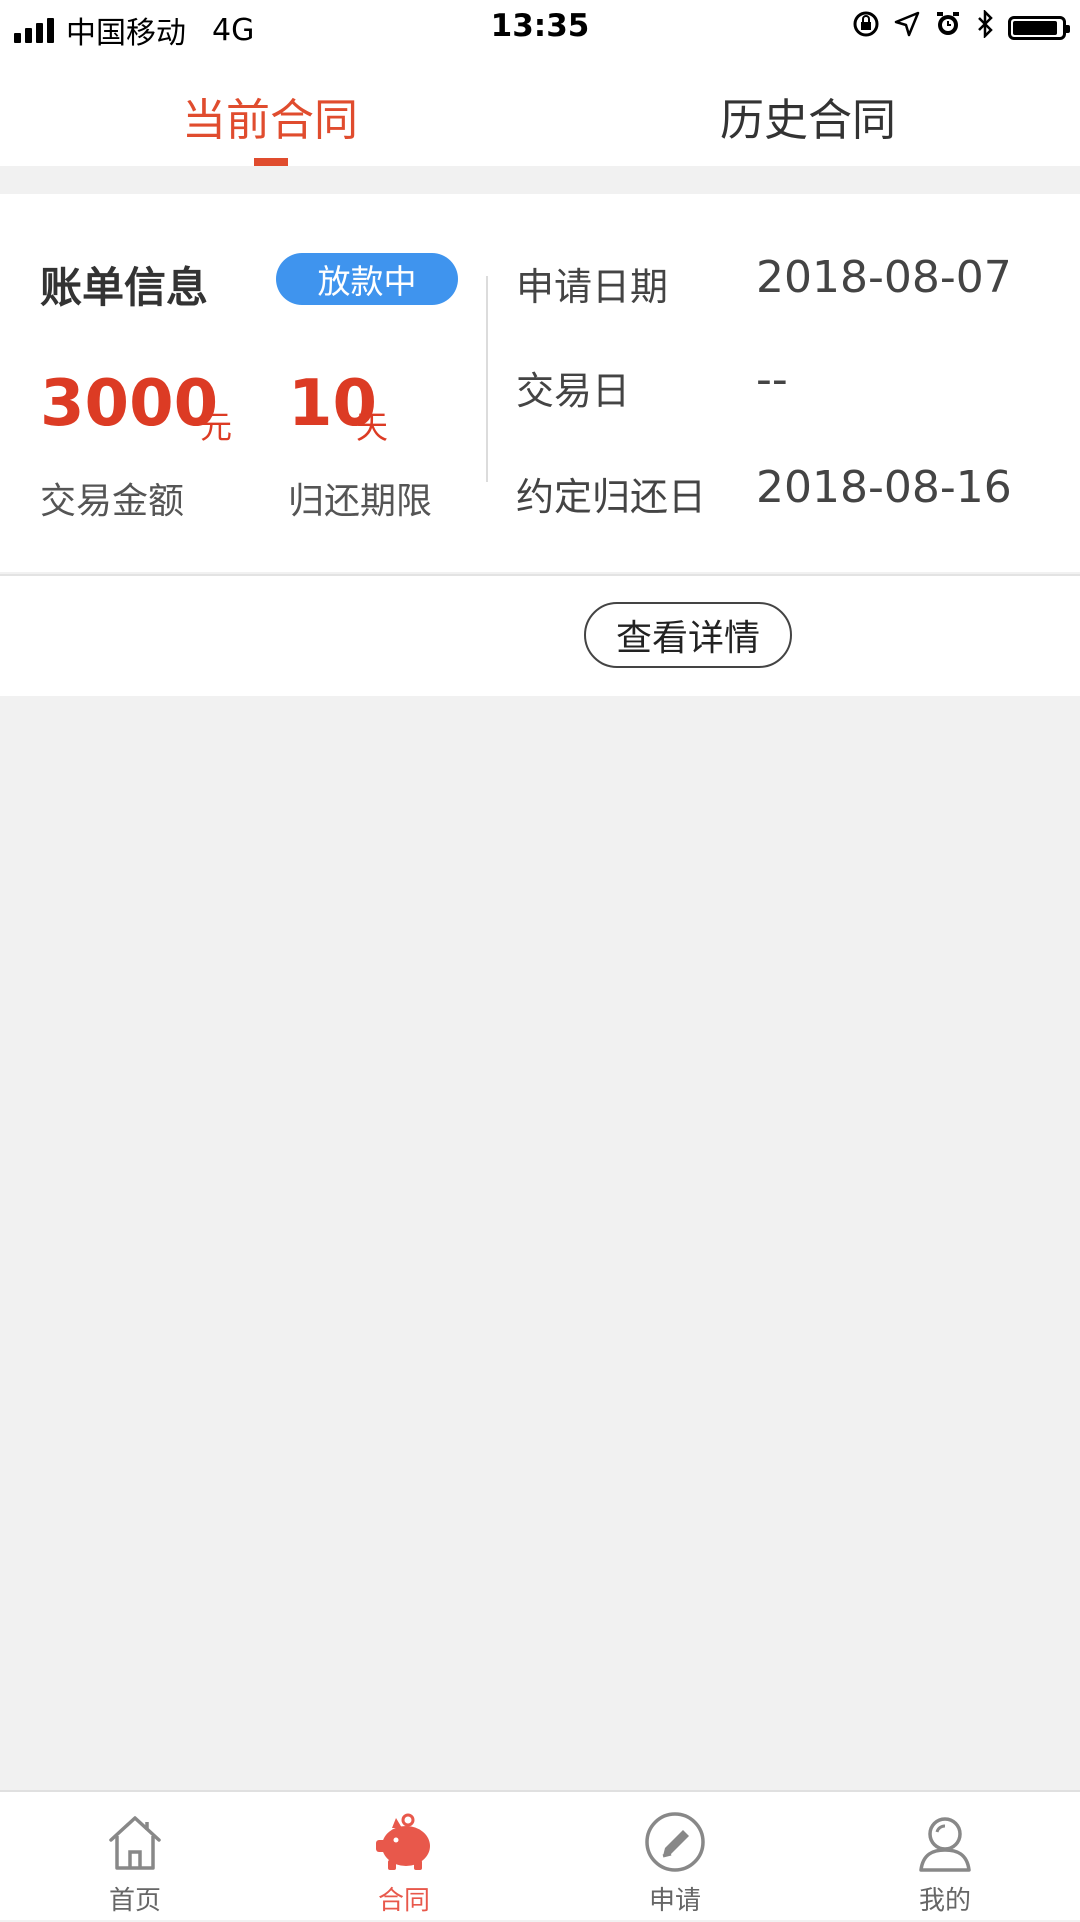 The image size is (1080, 1922). What do you see at coordinates (944, 1901) in the screenshot?
I see `nav-label-mine: 我的` at bounding box center [944, 1901].